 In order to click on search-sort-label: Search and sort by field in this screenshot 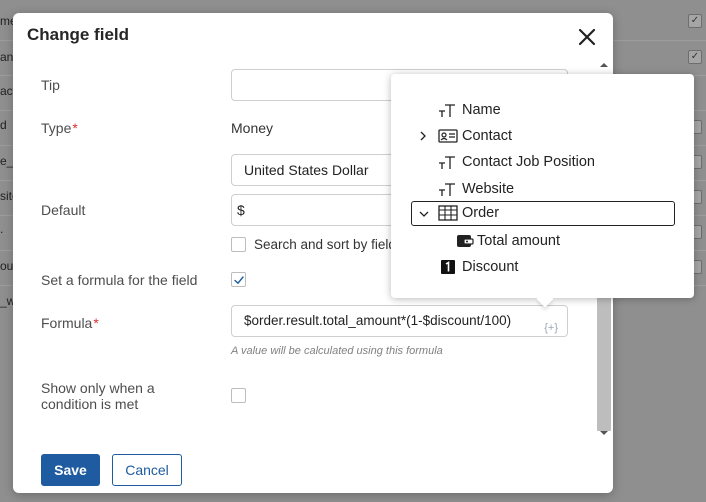, I will do `click(325, 244)`.